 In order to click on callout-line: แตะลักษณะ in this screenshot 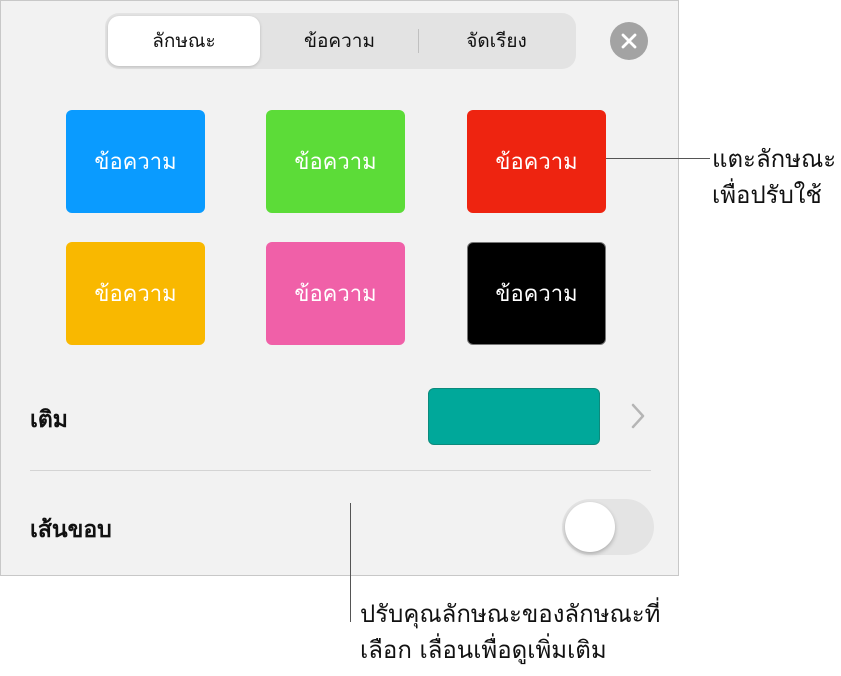, I will do `click(774, 159)`.